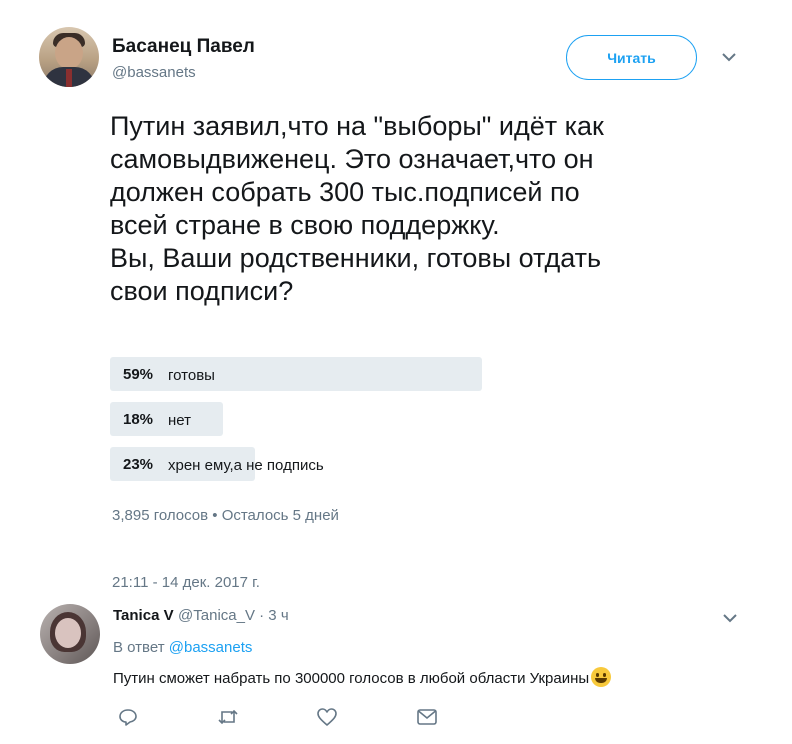 The height and width of the screenshot is (744, 792). What do you see at coordinates (631, 57) in the screenshot?
I see `follow-button: Читать` at bounding box center [631, 57].